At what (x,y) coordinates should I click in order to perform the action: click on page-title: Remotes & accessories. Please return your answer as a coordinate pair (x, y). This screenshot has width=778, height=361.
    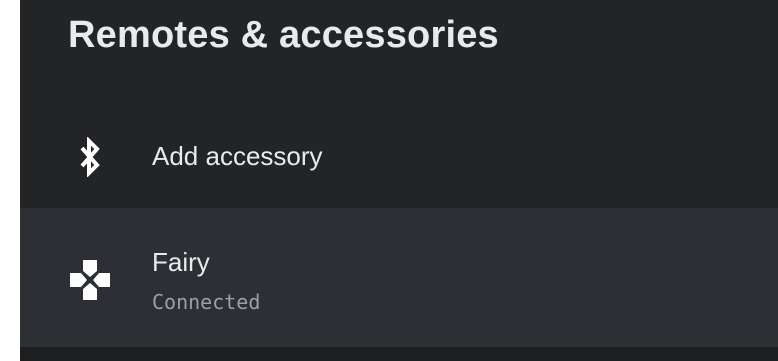
    Looking at the image, I should click on (283, 35).